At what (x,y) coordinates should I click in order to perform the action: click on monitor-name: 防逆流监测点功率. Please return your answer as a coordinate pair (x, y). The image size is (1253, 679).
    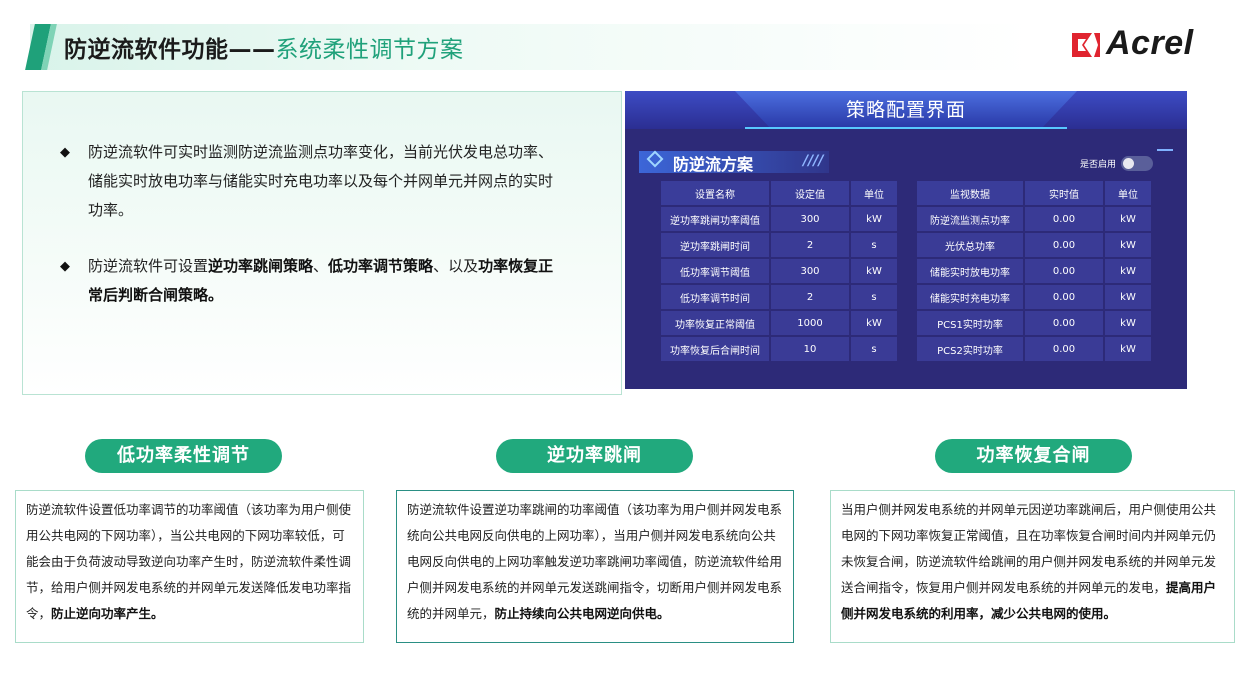
    Looking at the image, I should click on (970, 219).